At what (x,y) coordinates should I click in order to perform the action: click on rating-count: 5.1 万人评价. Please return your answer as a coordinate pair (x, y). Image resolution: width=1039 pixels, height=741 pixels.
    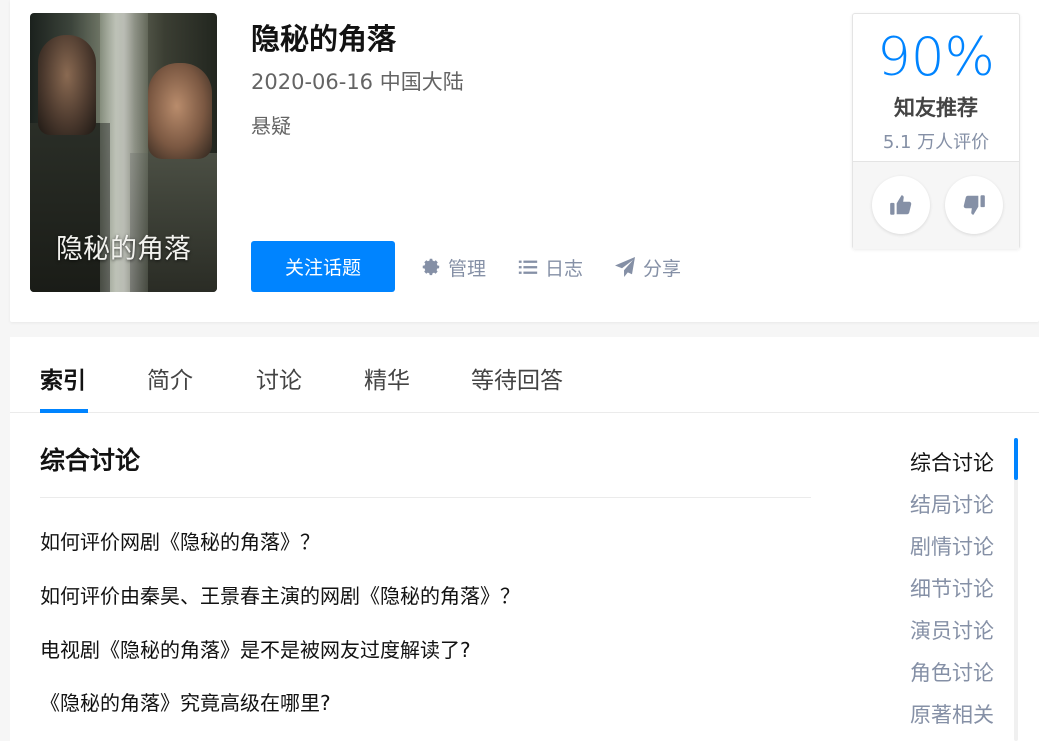
    Looking at the image, I should click on (936, 142).